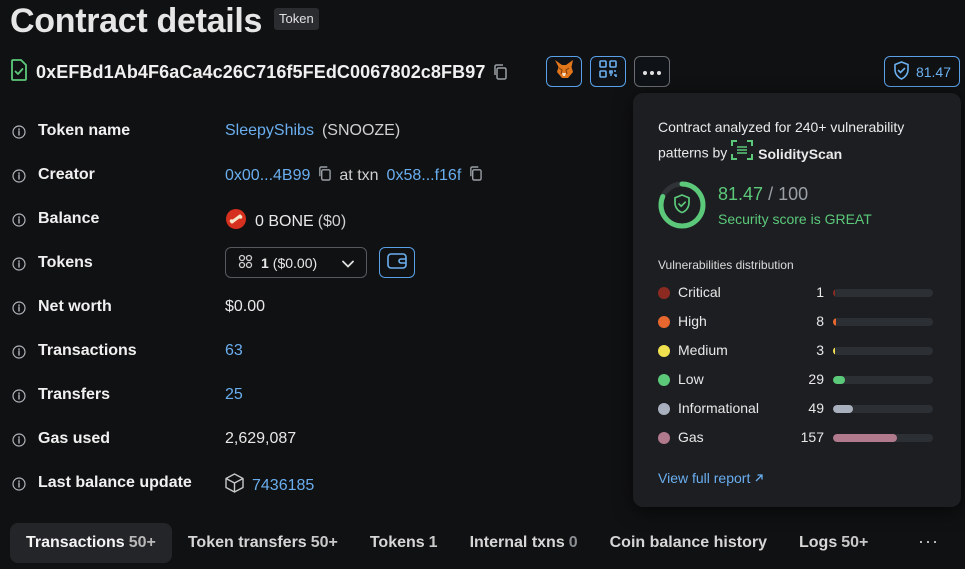 This screenshot has height=569, width=965. I want to click on vuln-count: 157, so click(812, 437).